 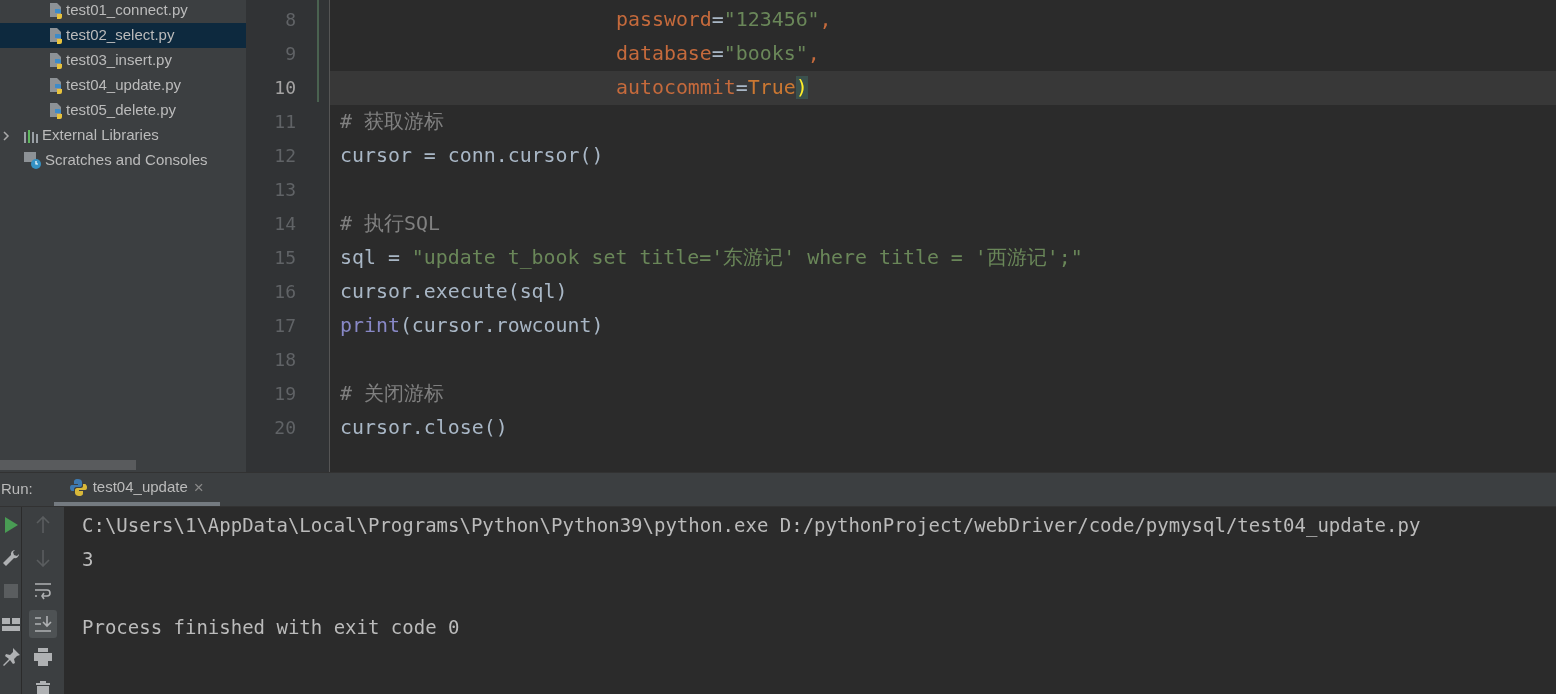 What do you see at coordinates (751, 525) in the screenshot?
I see `console-output-line: C:\Users\1\AppData\Local\Programs\Python\Python39\python.exe D:/pythonProject/webDriver/code/pymysql/test04_update.py` at bounding box center [751, 525].